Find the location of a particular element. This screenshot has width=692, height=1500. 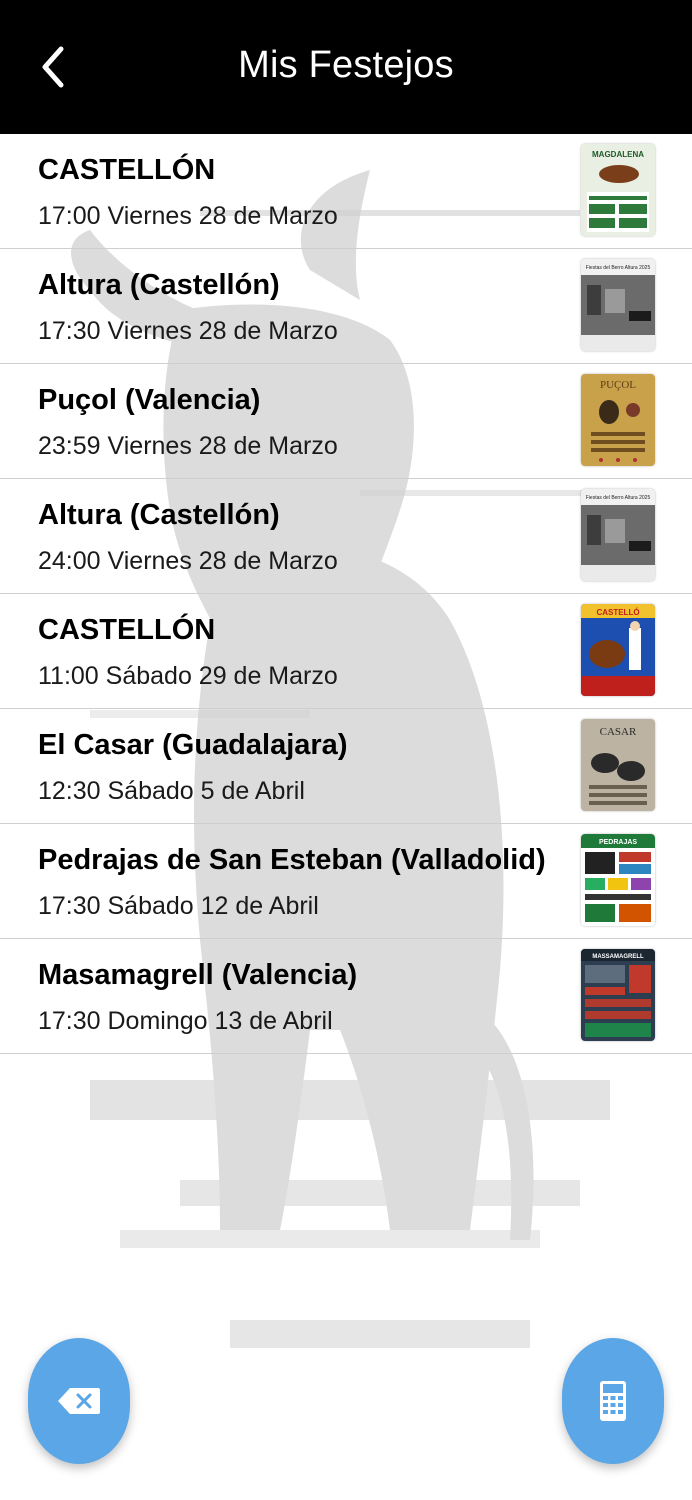

event-poster-thumbnail: PEDRAJAS is located at coordinates (618, 880).